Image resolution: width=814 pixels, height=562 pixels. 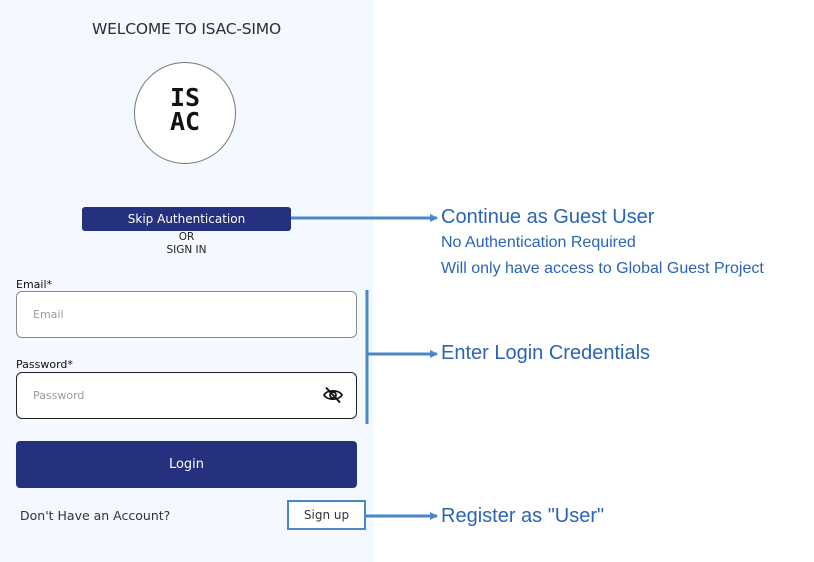 What do you see at coordinates (364, 367) in the screenshot?
I see `annotation-arrows` at bounding box center [364, 367].